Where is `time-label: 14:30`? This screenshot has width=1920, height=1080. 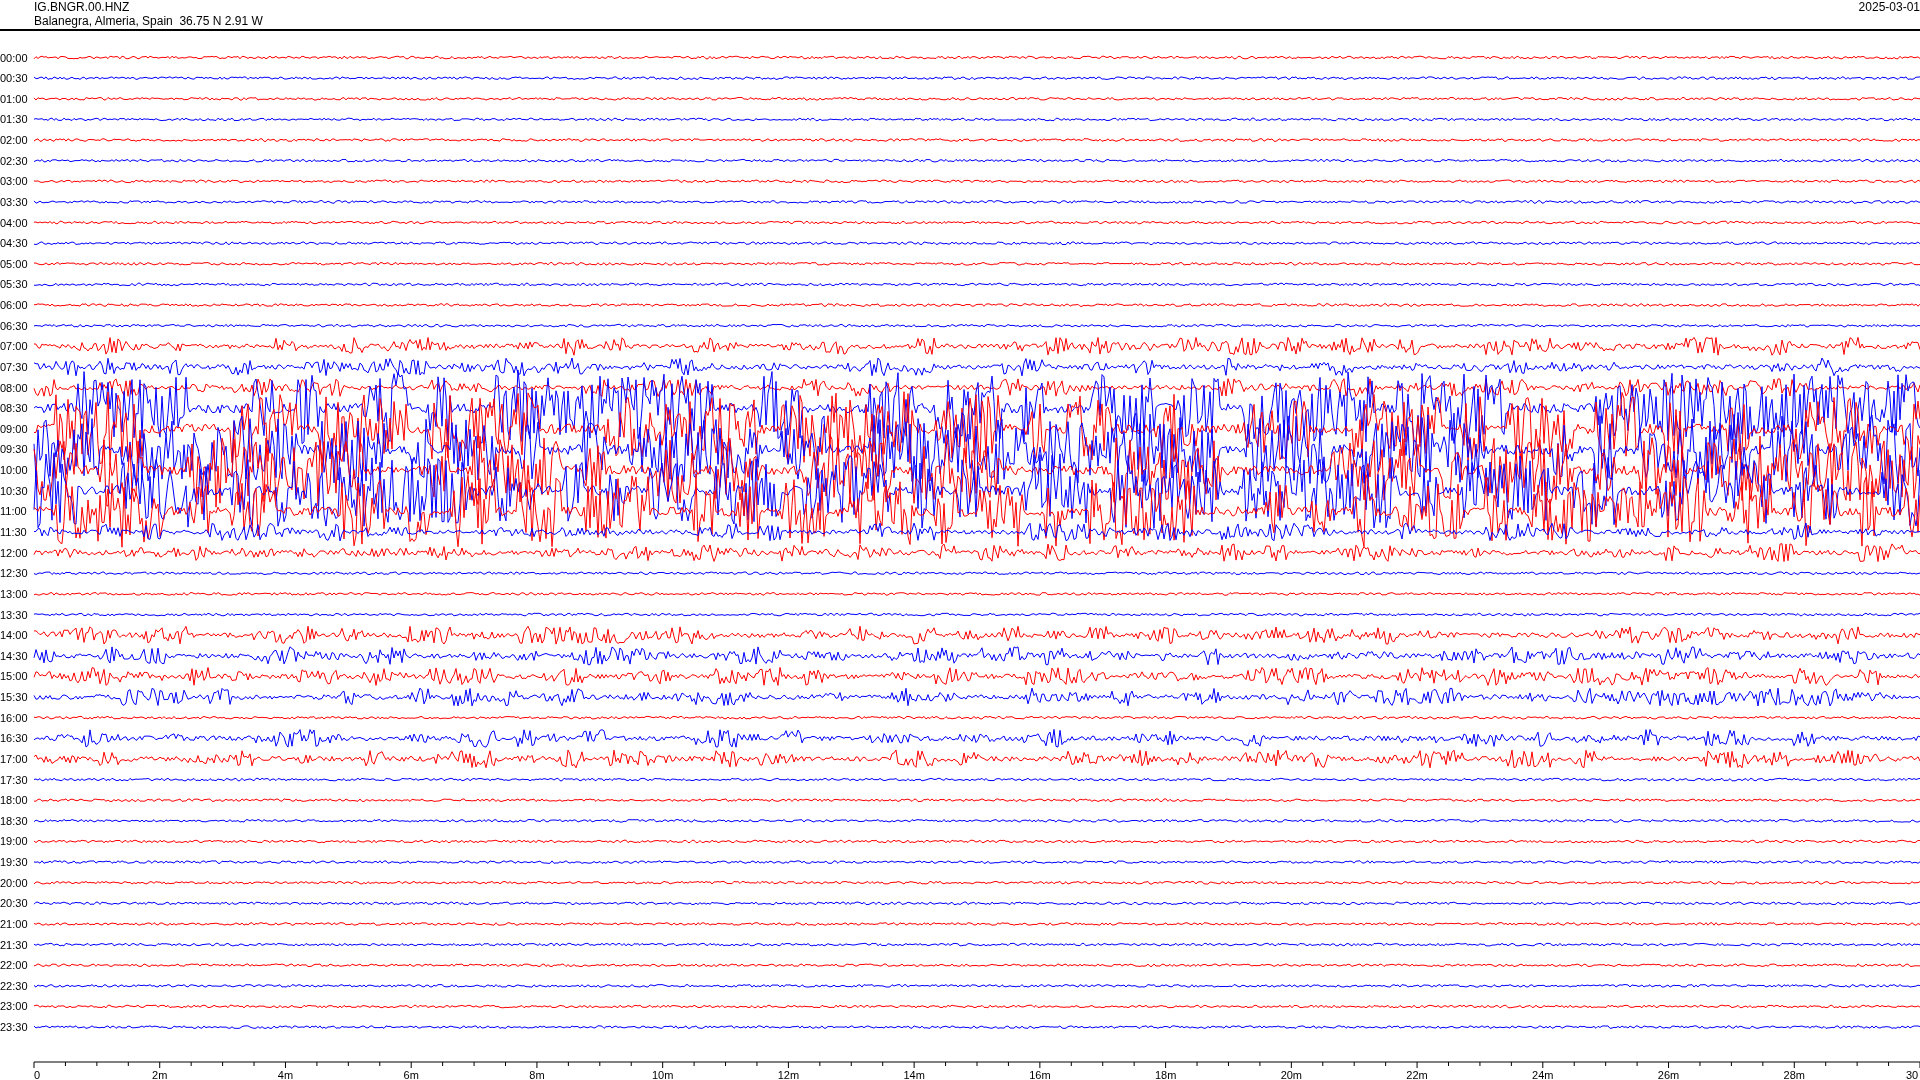
time-label: 14:30 is located at coordinates (14, 655).